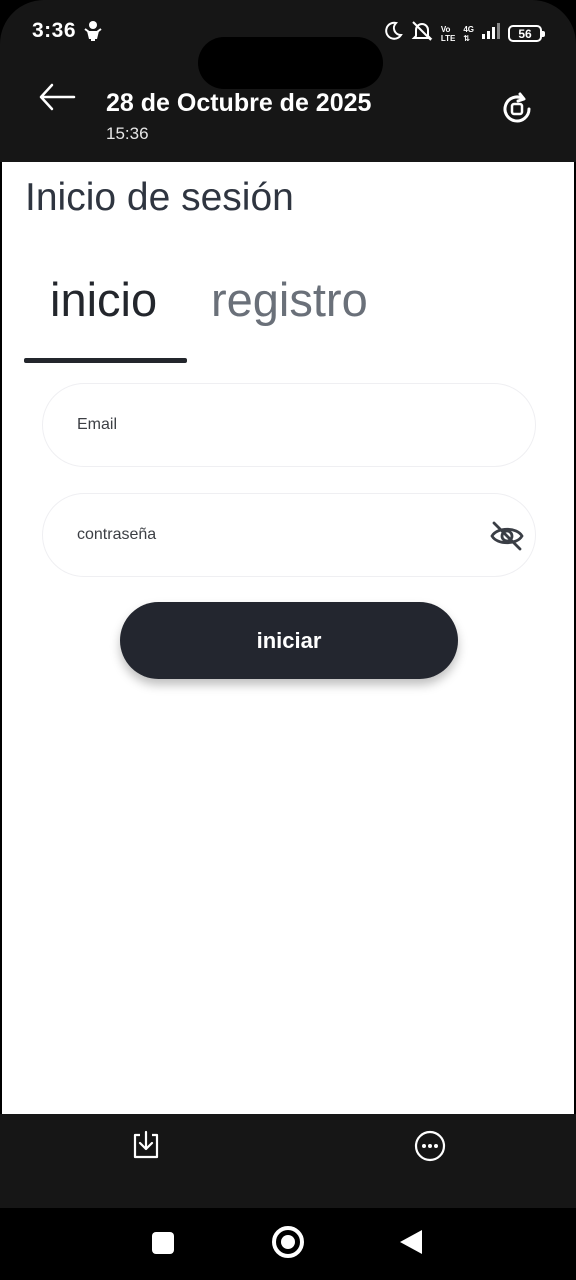 The width and height of the screenshot is (576, 1280). What do you see at coordinates (159, 197) in the screenshot?
I see `page-title: Inicio de sesión` at bounding box center [159, 197].